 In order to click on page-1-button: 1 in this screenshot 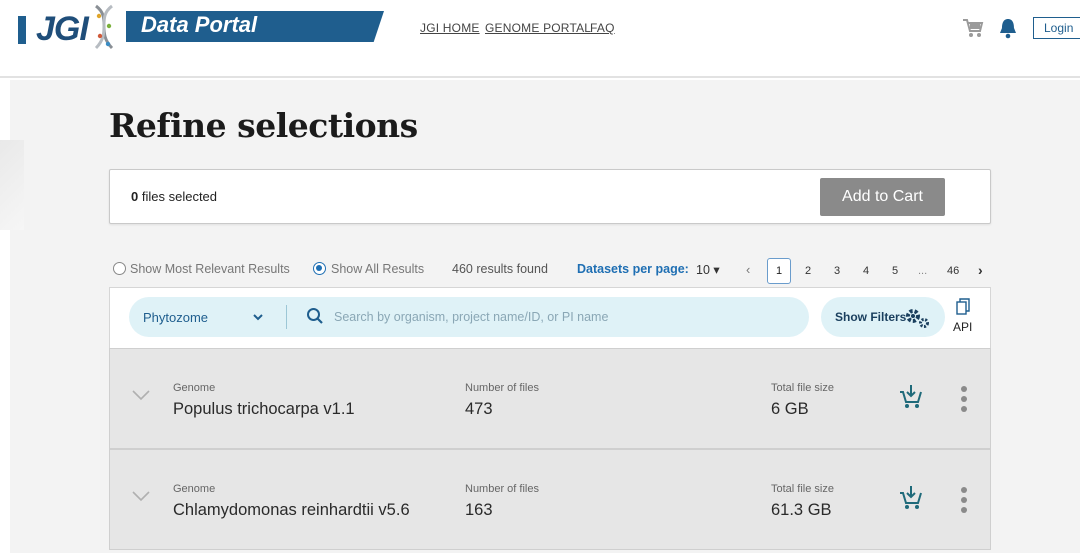, I will do `click(779, 271)`.